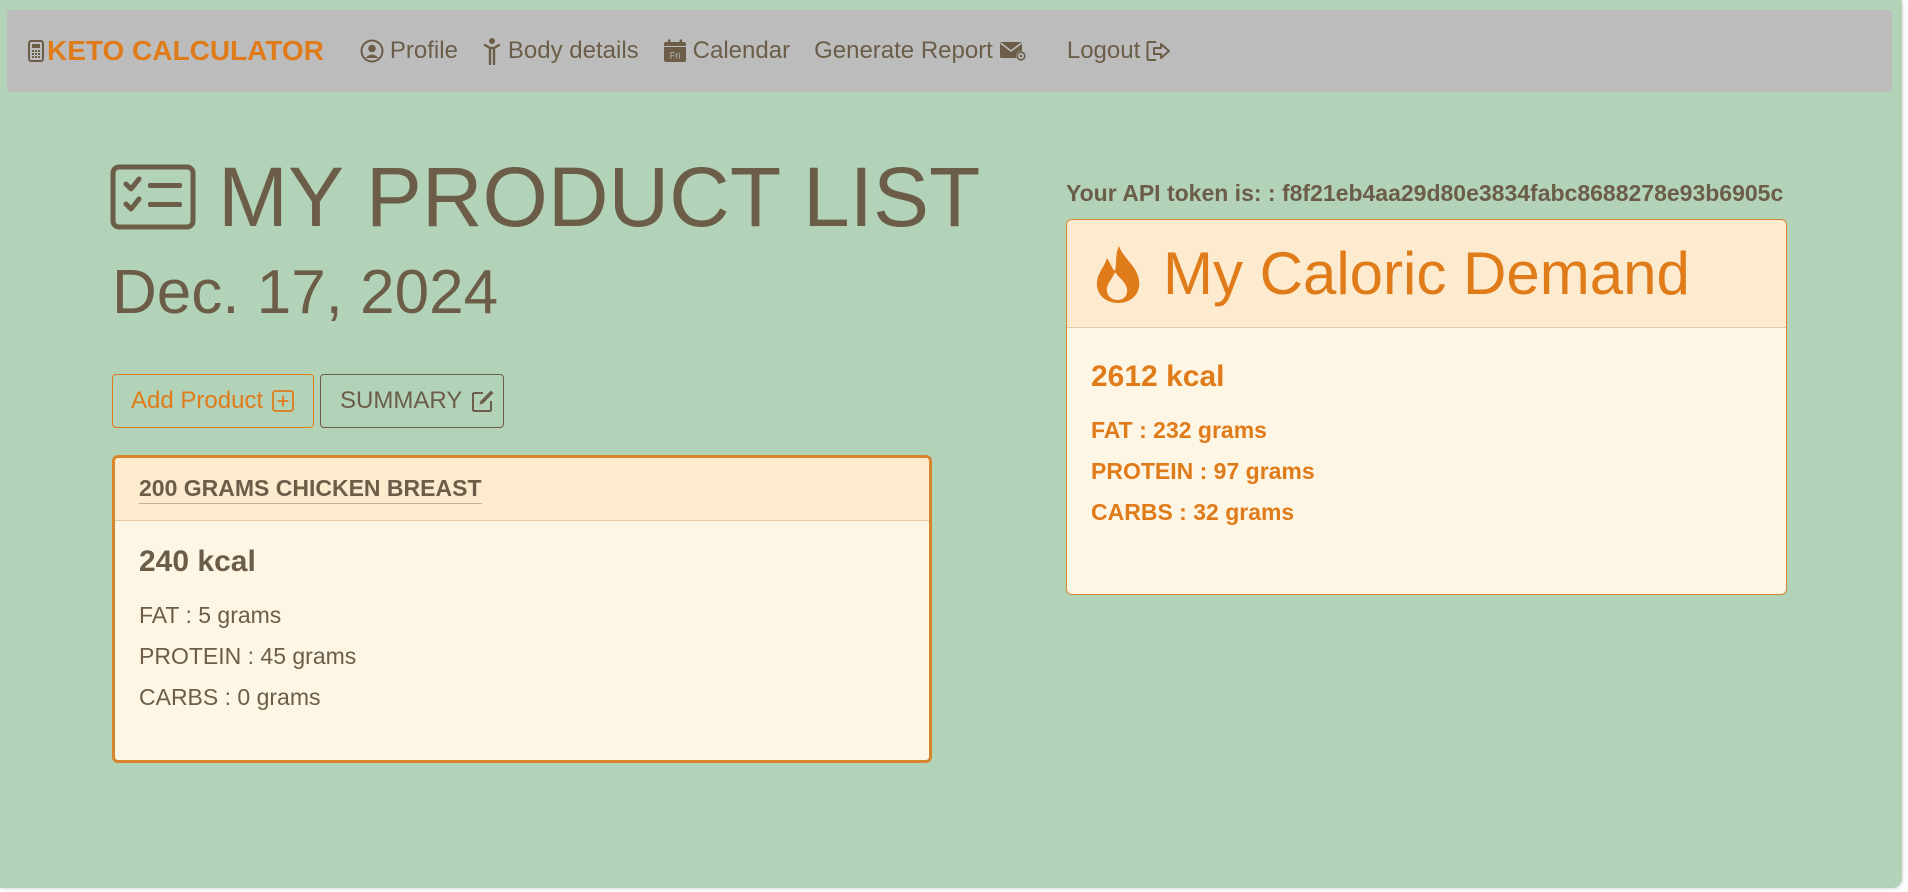  I want to click on logout-icon, so click(1158, 51).